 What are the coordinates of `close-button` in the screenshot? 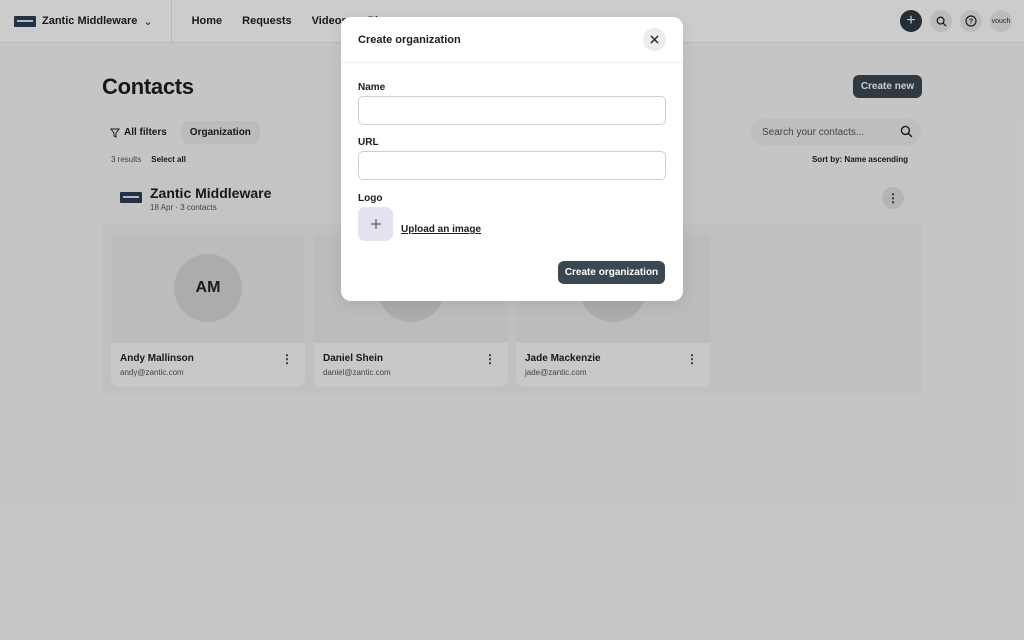 It's located at (654, 39).